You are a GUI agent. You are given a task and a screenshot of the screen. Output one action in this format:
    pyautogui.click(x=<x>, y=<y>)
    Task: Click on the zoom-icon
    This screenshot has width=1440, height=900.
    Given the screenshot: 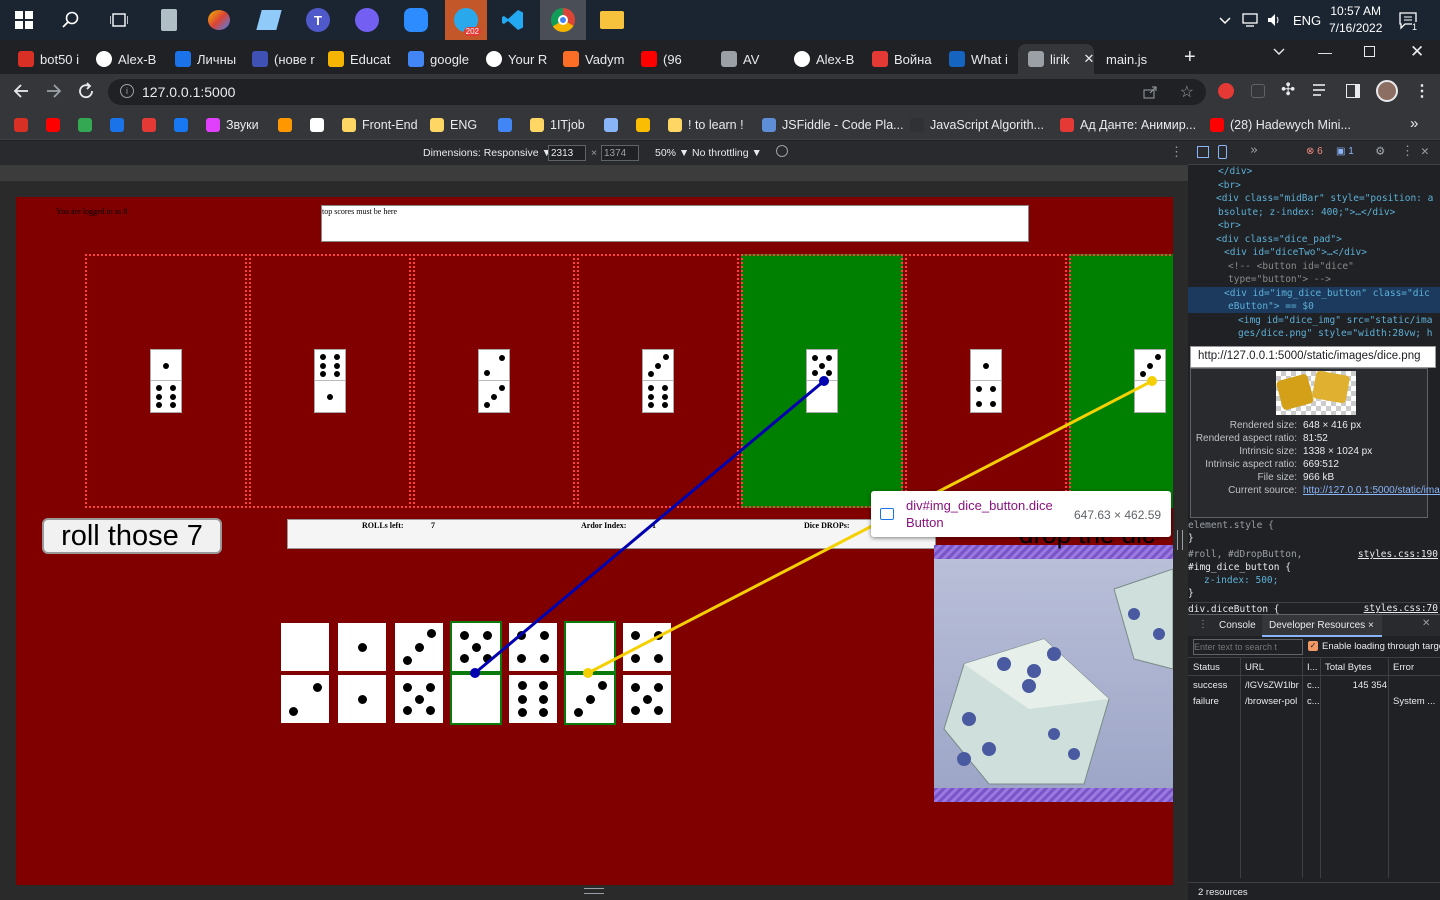 What is the action you would take?
    pyautogui.click(x=416, y=20)
    